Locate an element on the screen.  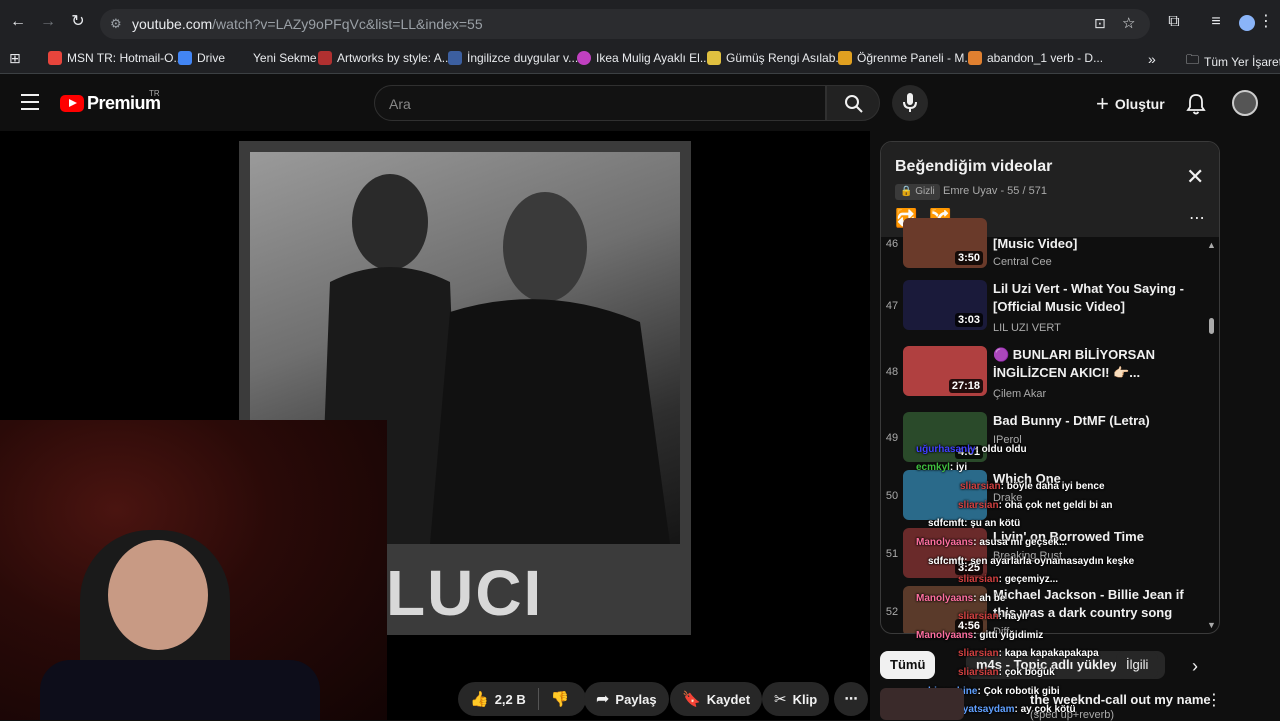
folder-icon: 🗀 is located at coordinates (1193, 59).